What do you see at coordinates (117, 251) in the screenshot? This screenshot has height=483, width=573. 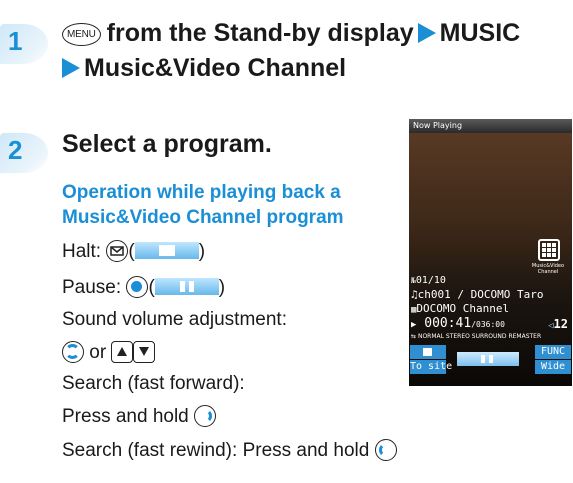 I see `mail-key-icon` at bounding box center [117, 251].